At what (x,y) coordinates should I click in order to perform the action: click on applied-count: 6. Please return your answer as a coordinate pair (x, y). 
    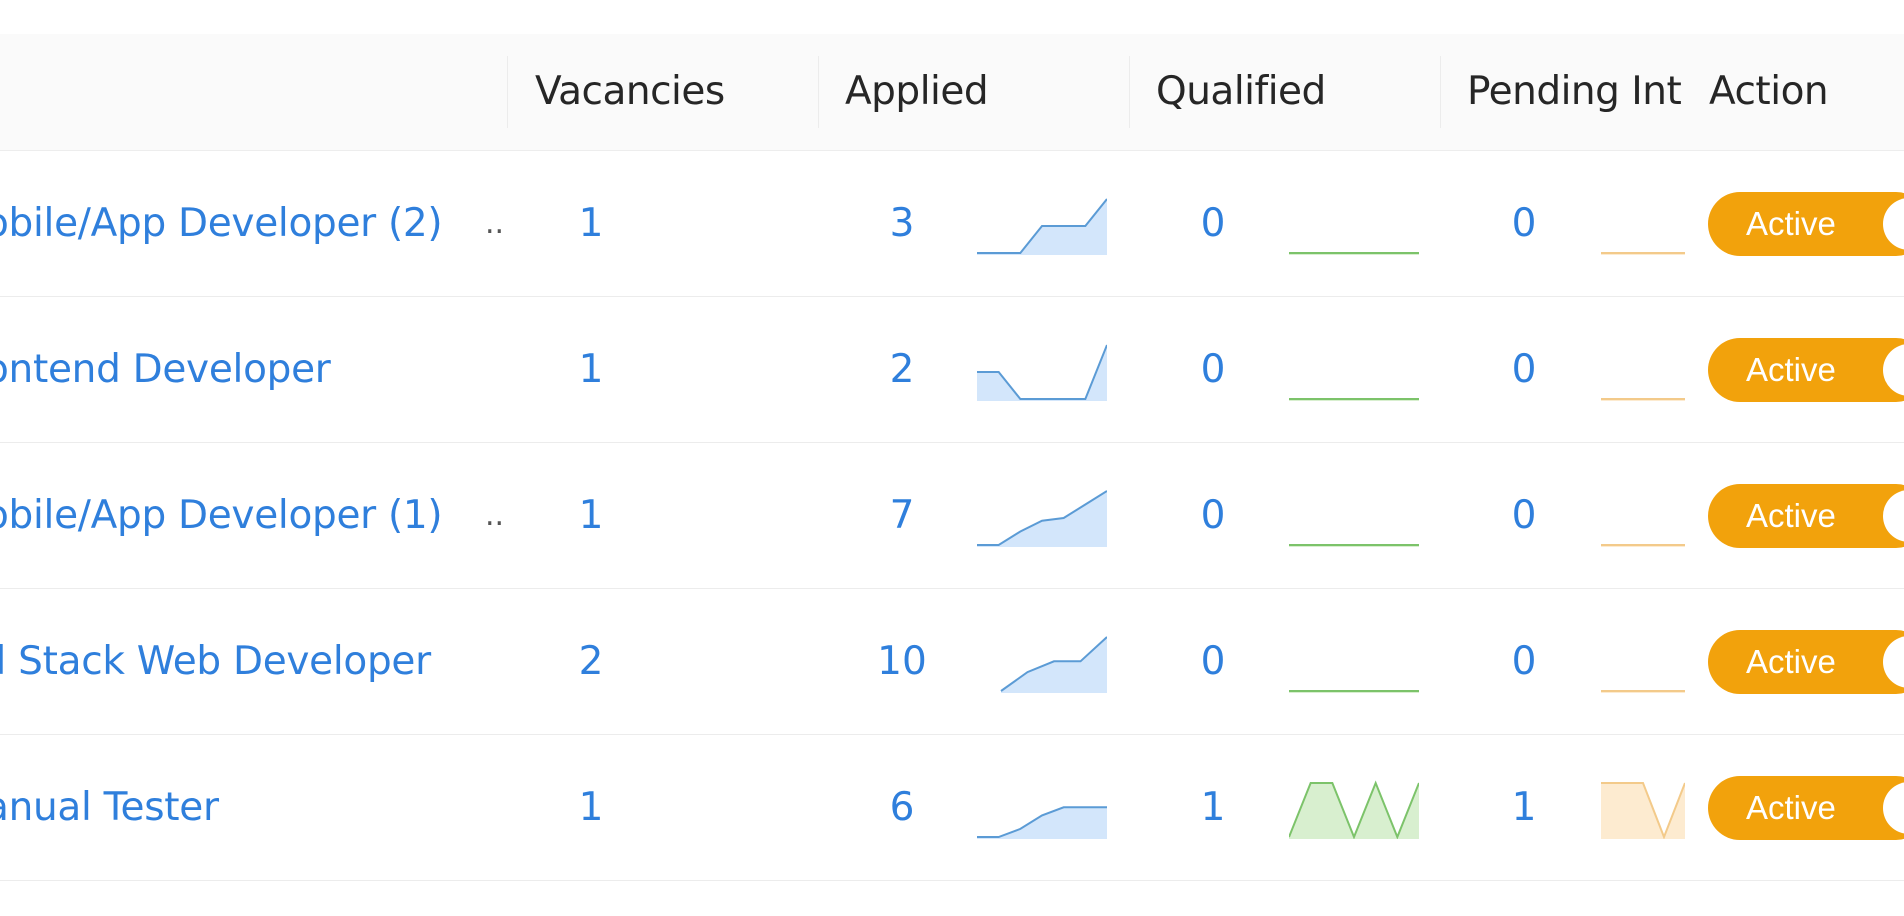
    Looking at the image, I should click on (902, 807).